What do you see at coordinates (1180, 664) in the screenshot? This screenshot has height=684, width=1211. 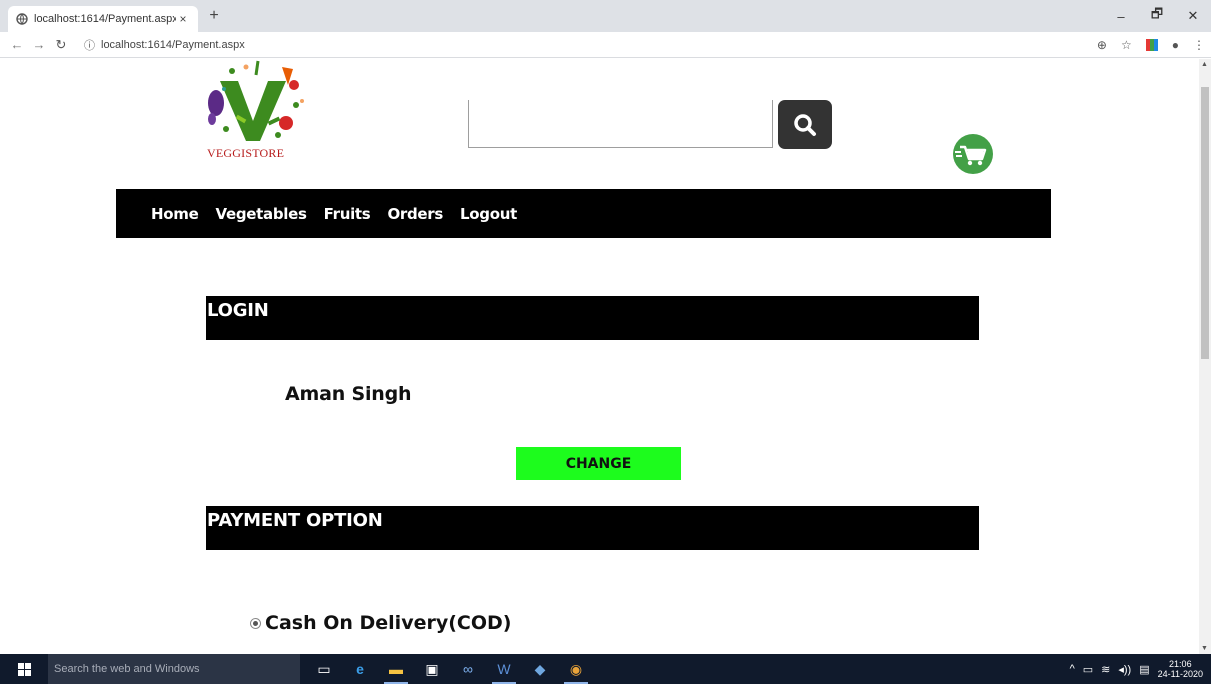 I see `clock-time: 21:06` at bounding box center [1180, 664].